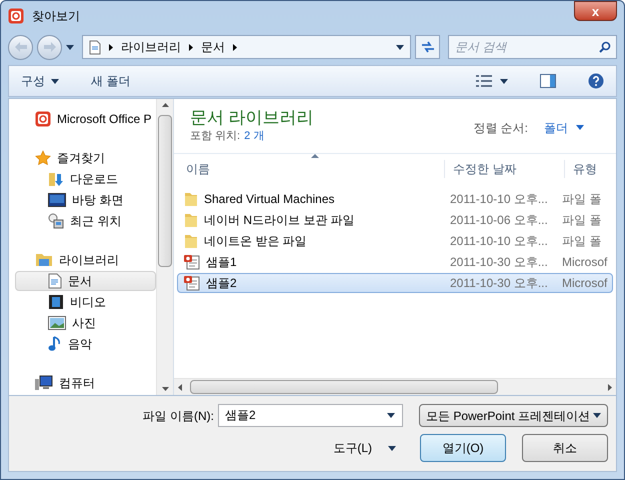 The image size is (625, 480). Describe the element at coordinates (548, 81) in the screenshot. I see `preview-pane-icon` at that location.